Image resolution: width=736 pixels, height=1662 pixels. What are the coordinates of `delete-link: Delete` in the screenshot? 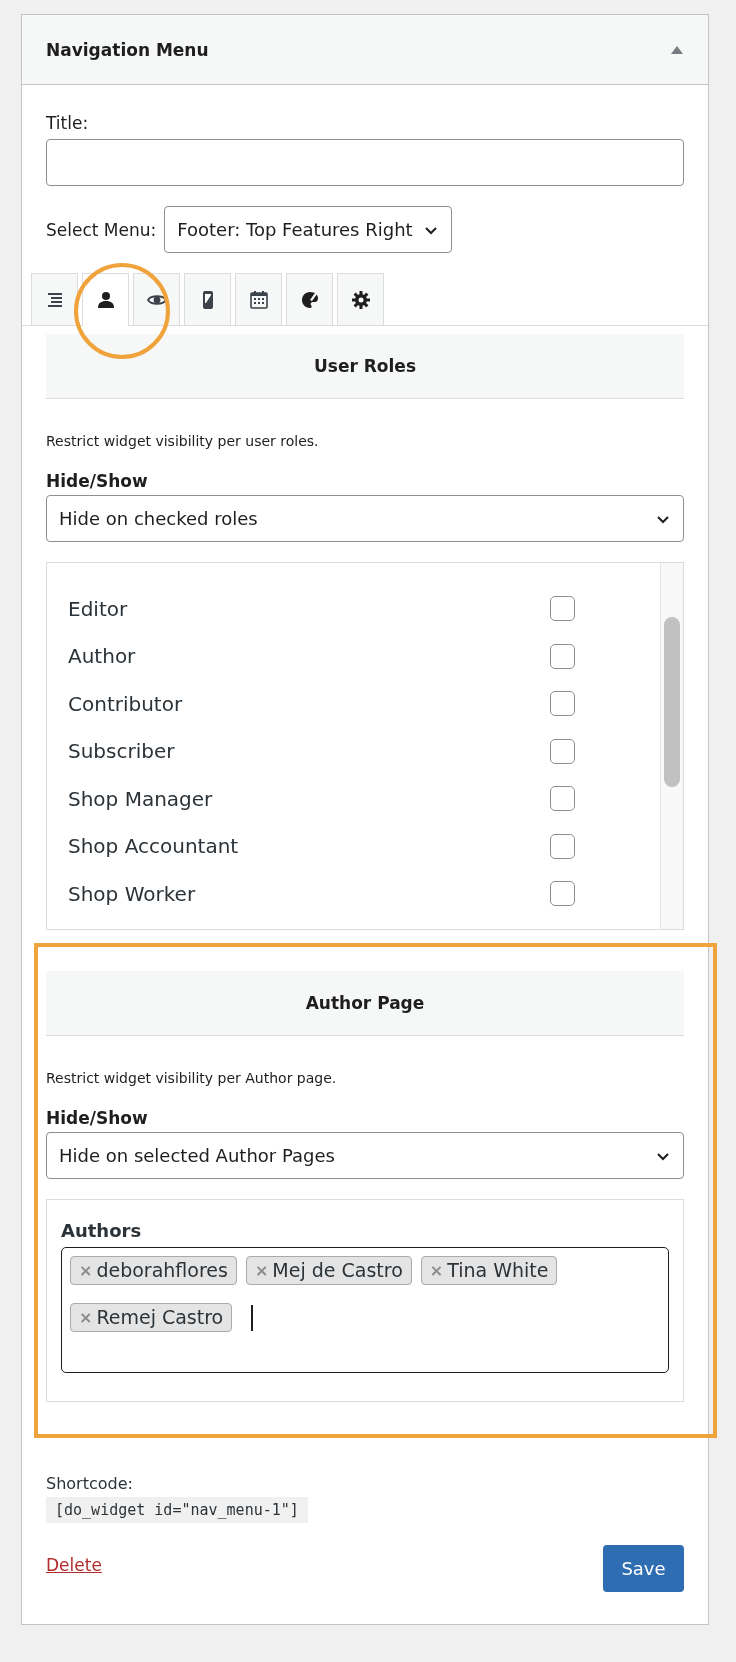 It's located at (74, 1565).